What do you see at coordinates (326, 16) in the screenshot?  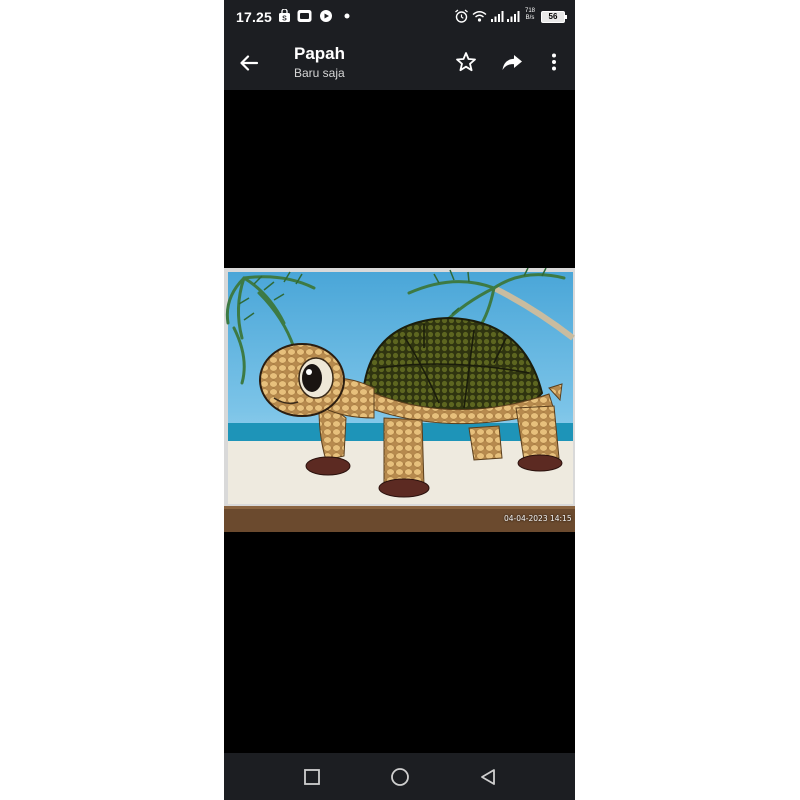 I see `record-icon` at bounding box center [326, 16].